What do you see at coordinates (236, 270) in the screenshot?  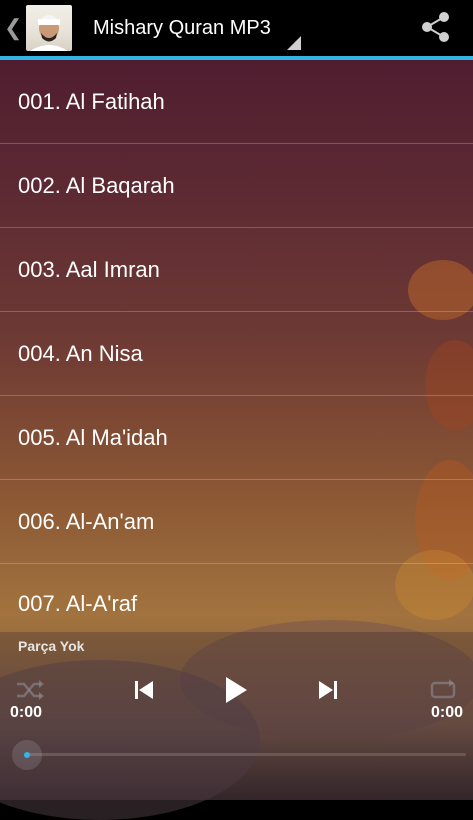 I see `list-item: 003. Aal Imran` at bounding box center [236, 270].